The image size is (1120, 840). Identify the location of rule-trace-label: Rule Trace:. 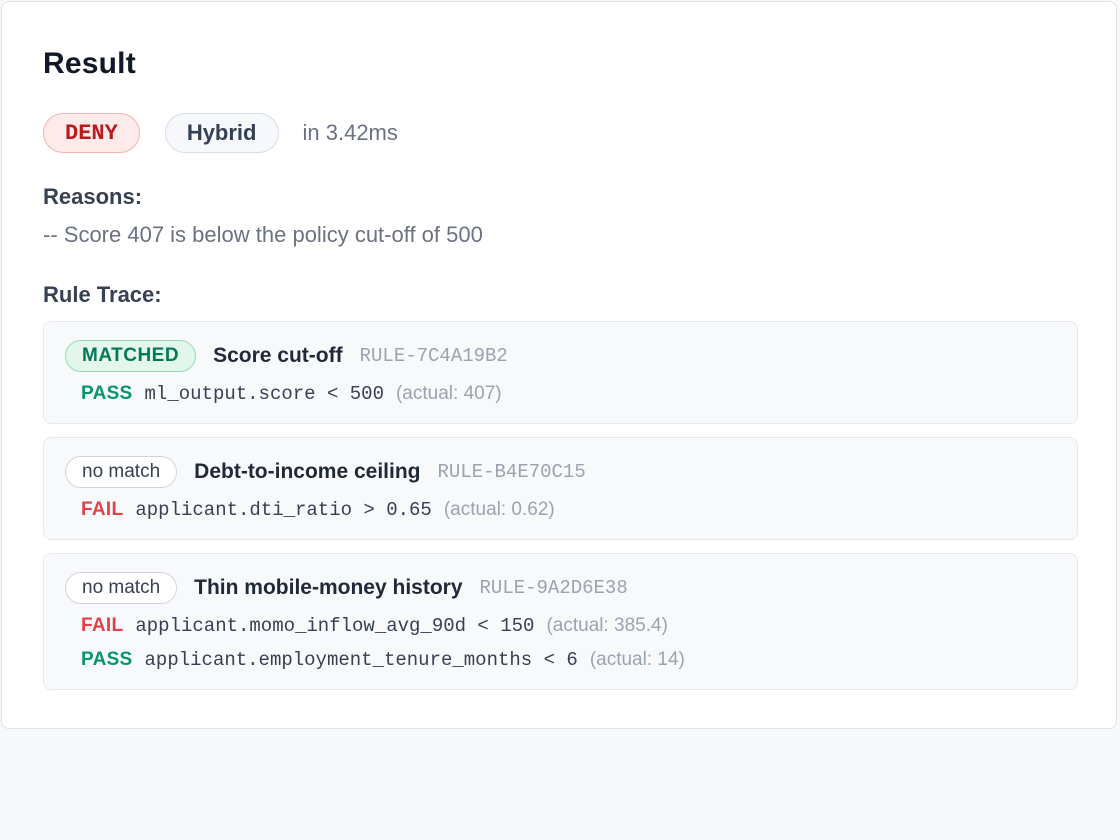
(102, 294).